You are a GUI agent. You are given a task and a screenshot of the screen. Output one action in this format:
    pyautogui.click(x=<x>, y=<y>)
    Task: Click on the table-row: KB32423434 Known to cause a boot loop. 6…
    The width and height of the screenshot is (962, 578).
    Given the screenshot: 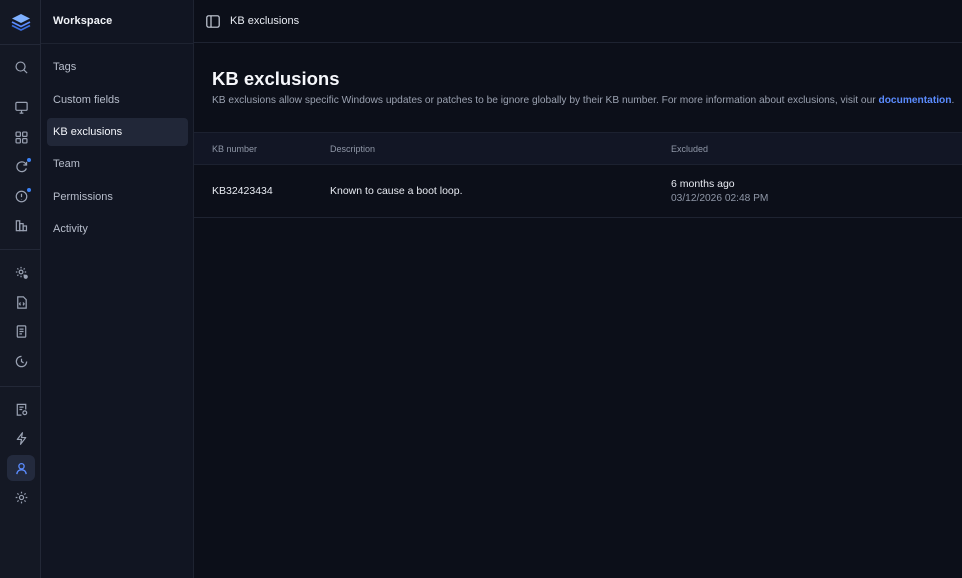 What is the action you would take?
    pyautogui.click(x=578, y=191)
    